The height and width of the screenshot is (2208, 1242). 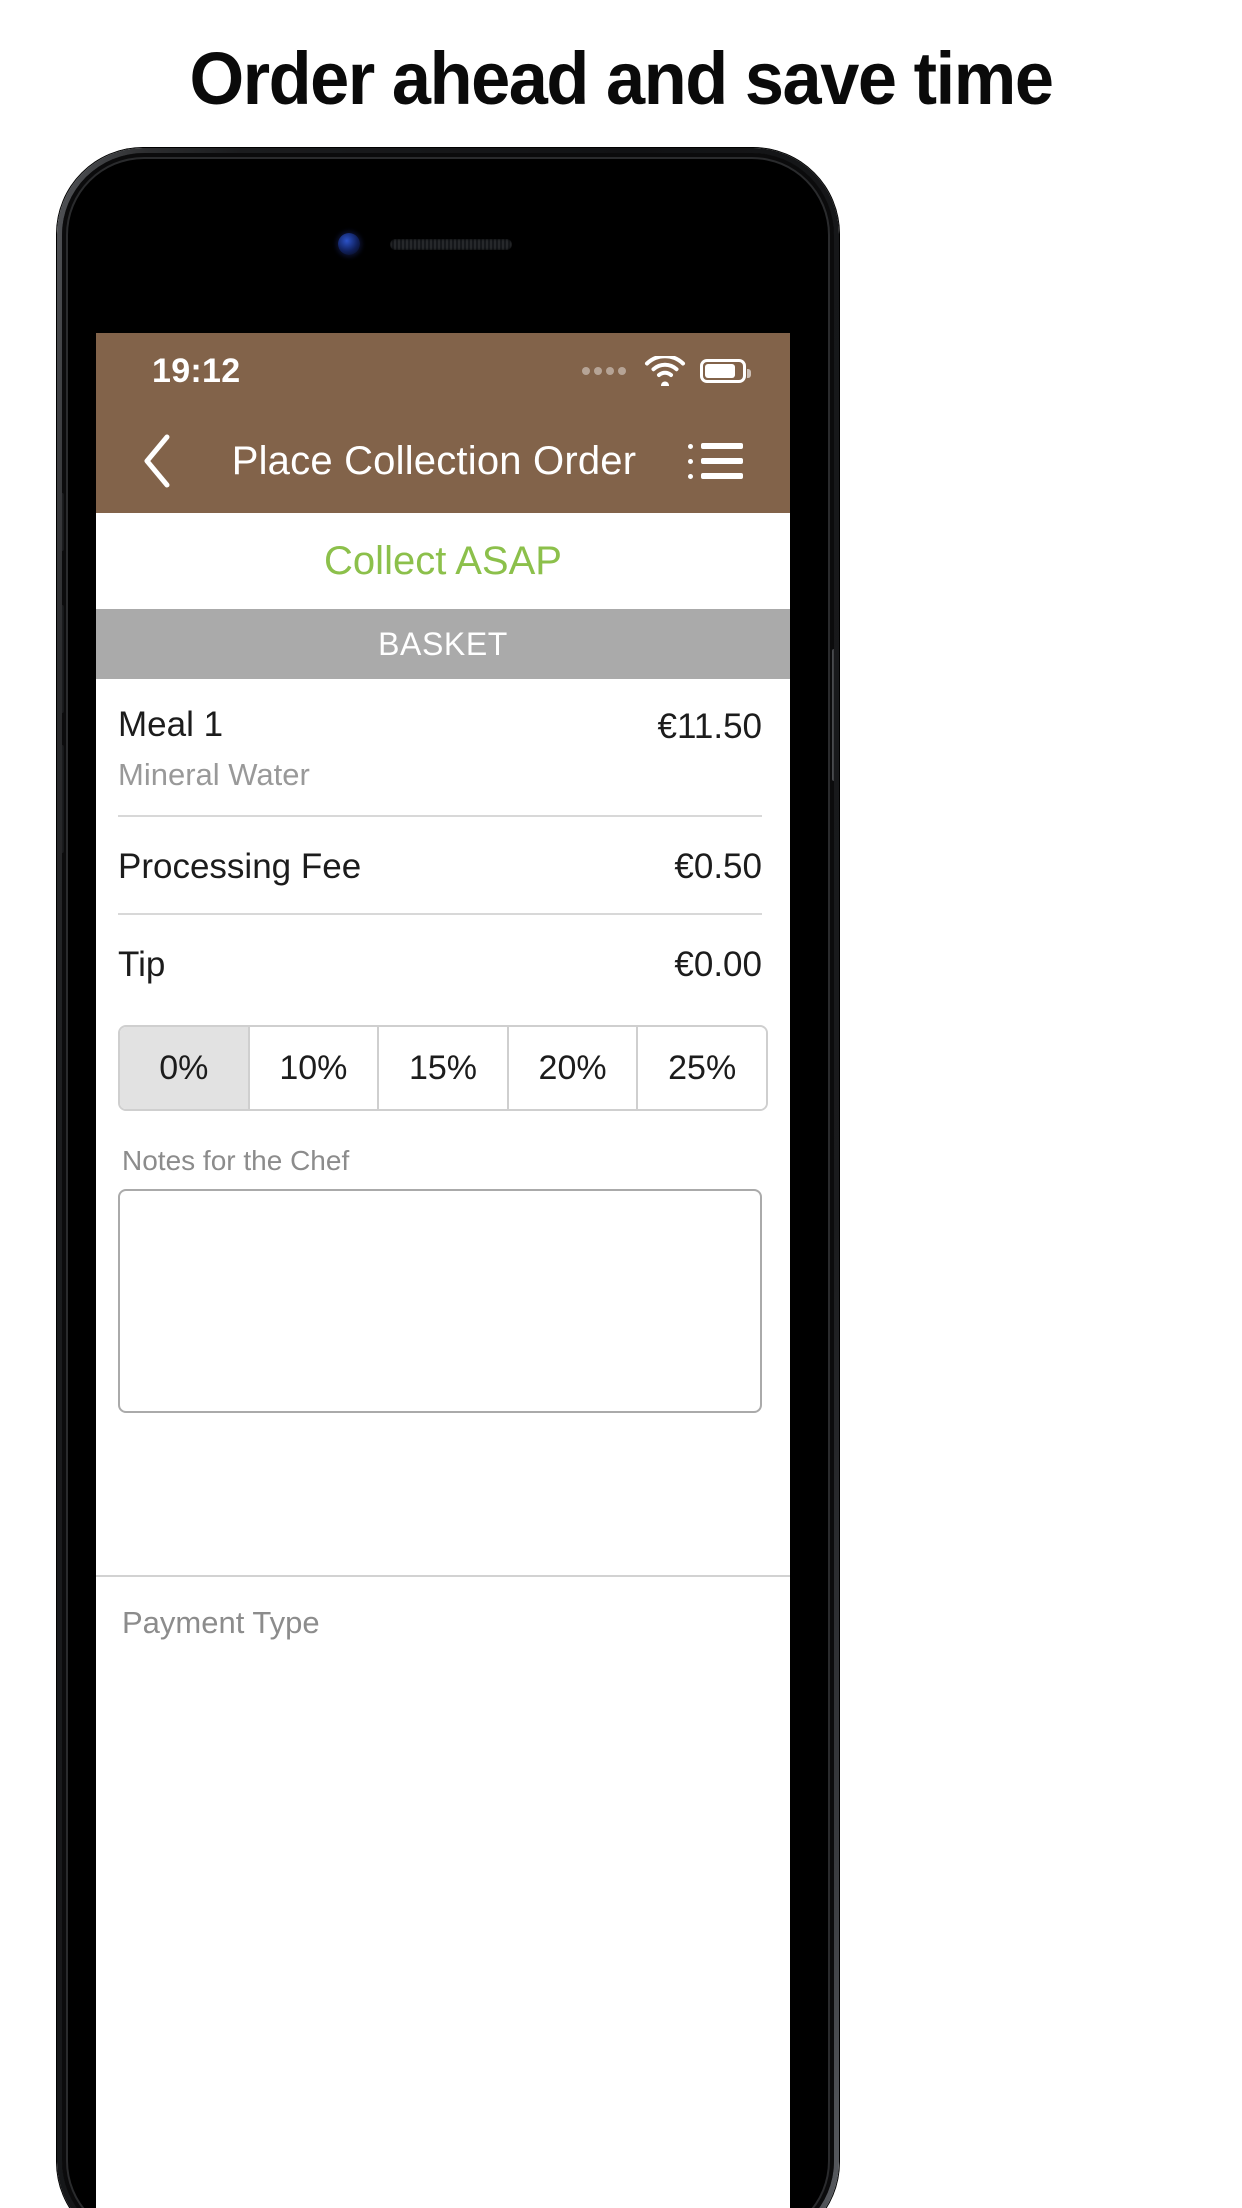 What do you see at coordinates (443, 371) in the screenshot?
I see `status-bar: 19:12` at bounding box center [443, 371].